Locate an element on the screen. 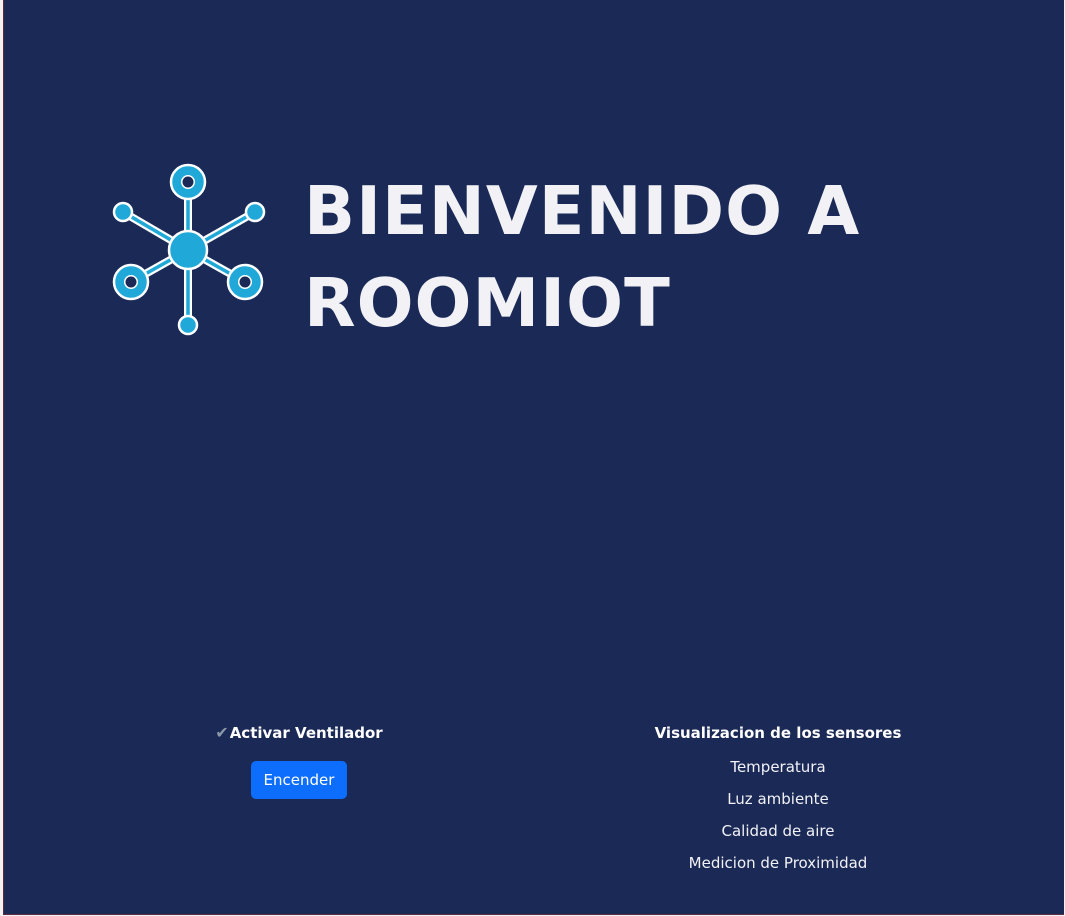  welcome-title-line2: ROOMIOT is located at coordinates (487, 303).